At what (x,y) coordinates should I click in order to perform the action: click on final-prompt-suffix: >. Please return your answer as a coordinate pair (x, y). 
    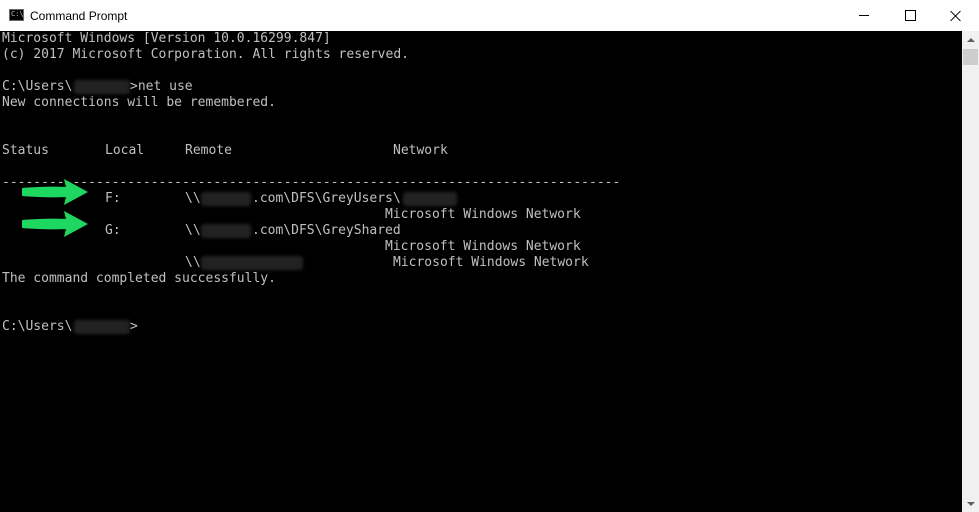
    Looking at the image, I should click on (134, 326).